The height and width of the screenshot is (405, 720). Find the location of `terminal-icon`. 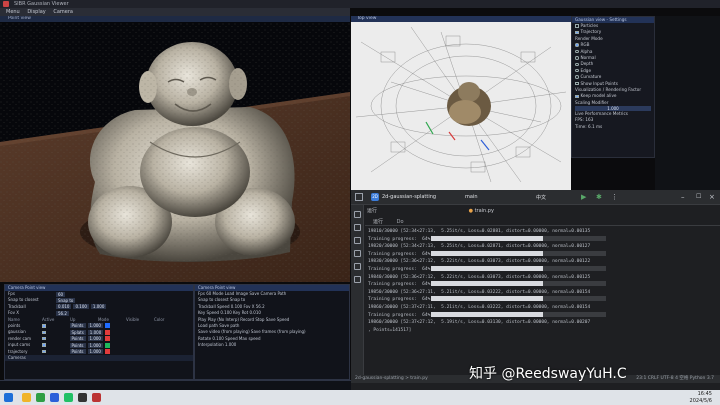

terminal-icon is located at coordinates (357, 240).